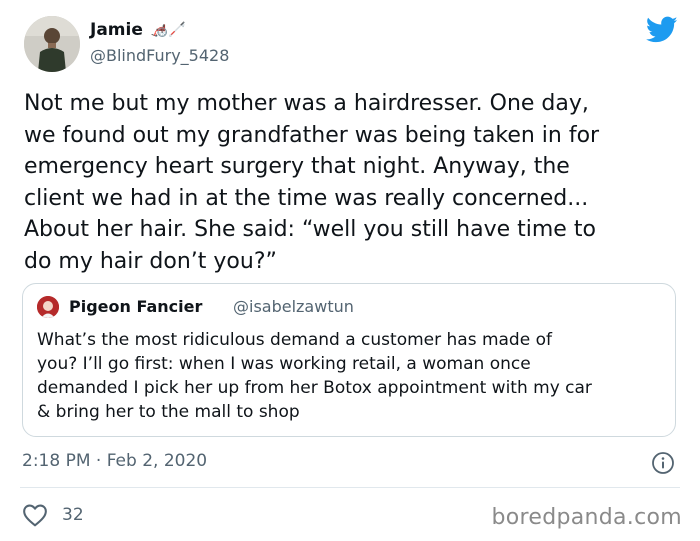 The image size is (700, 541). Describe the element at coordinates (350, 487) in the screenshot. I see `divider` at that location.